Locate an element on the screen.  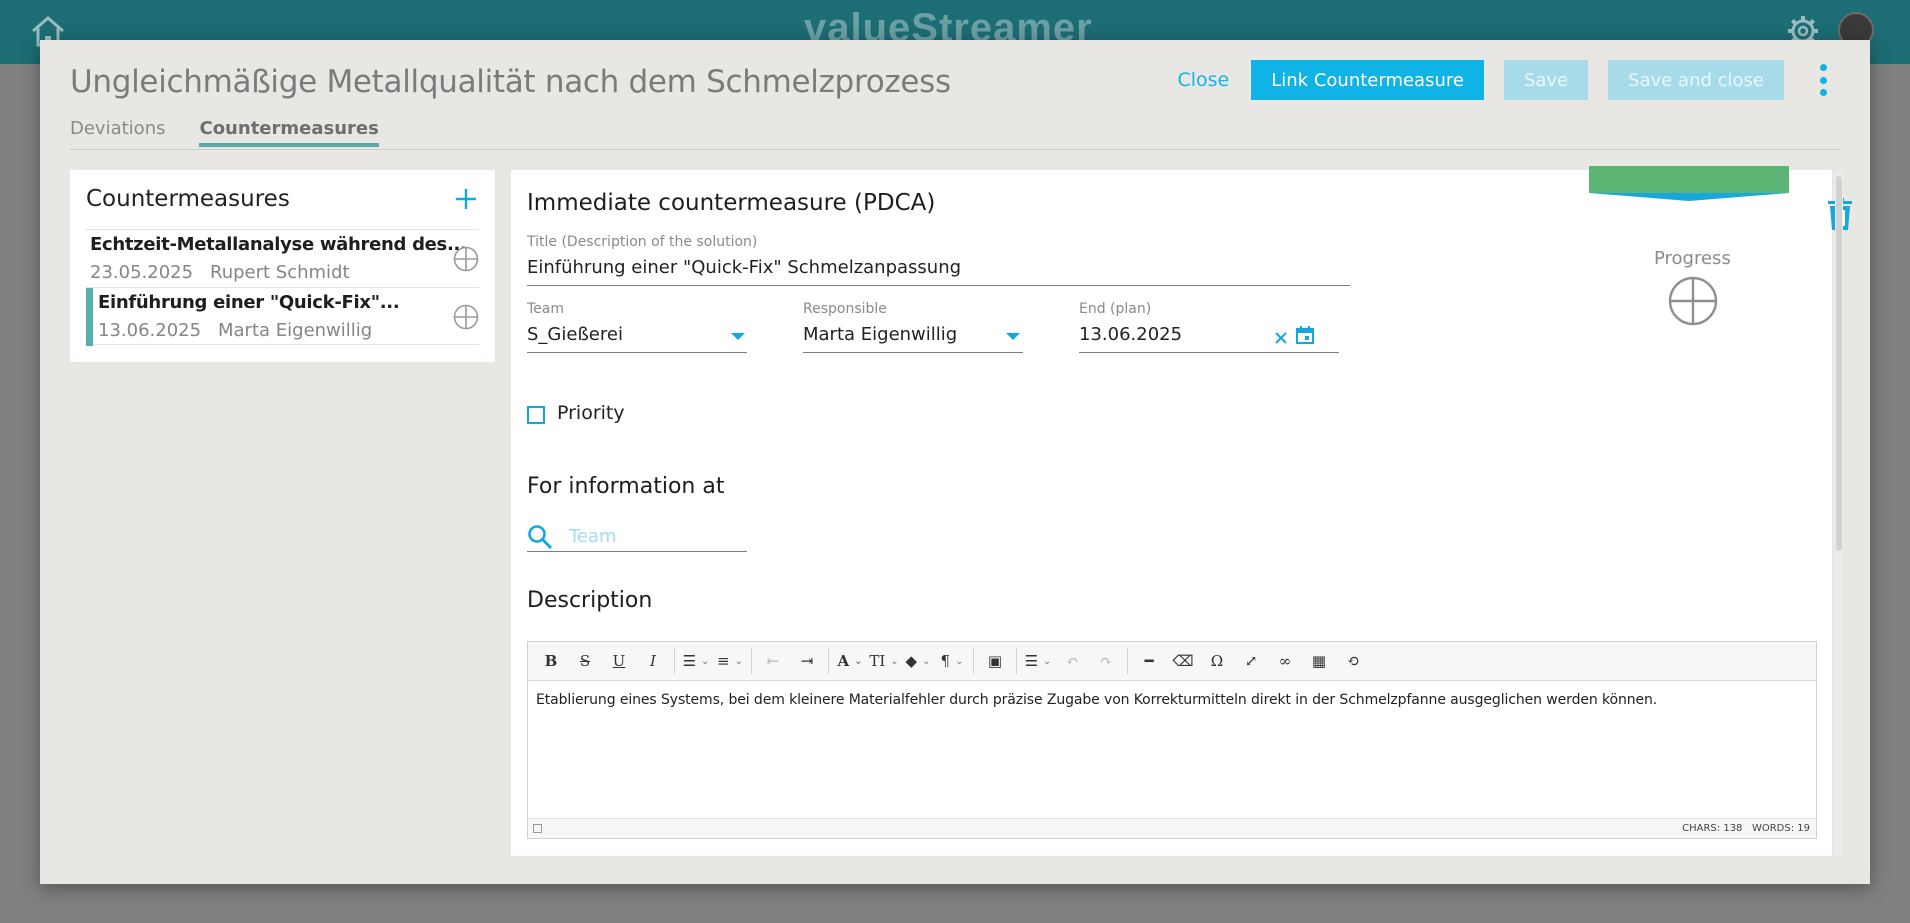
link-icon: ∞ is located at coordinates (1285, 661).